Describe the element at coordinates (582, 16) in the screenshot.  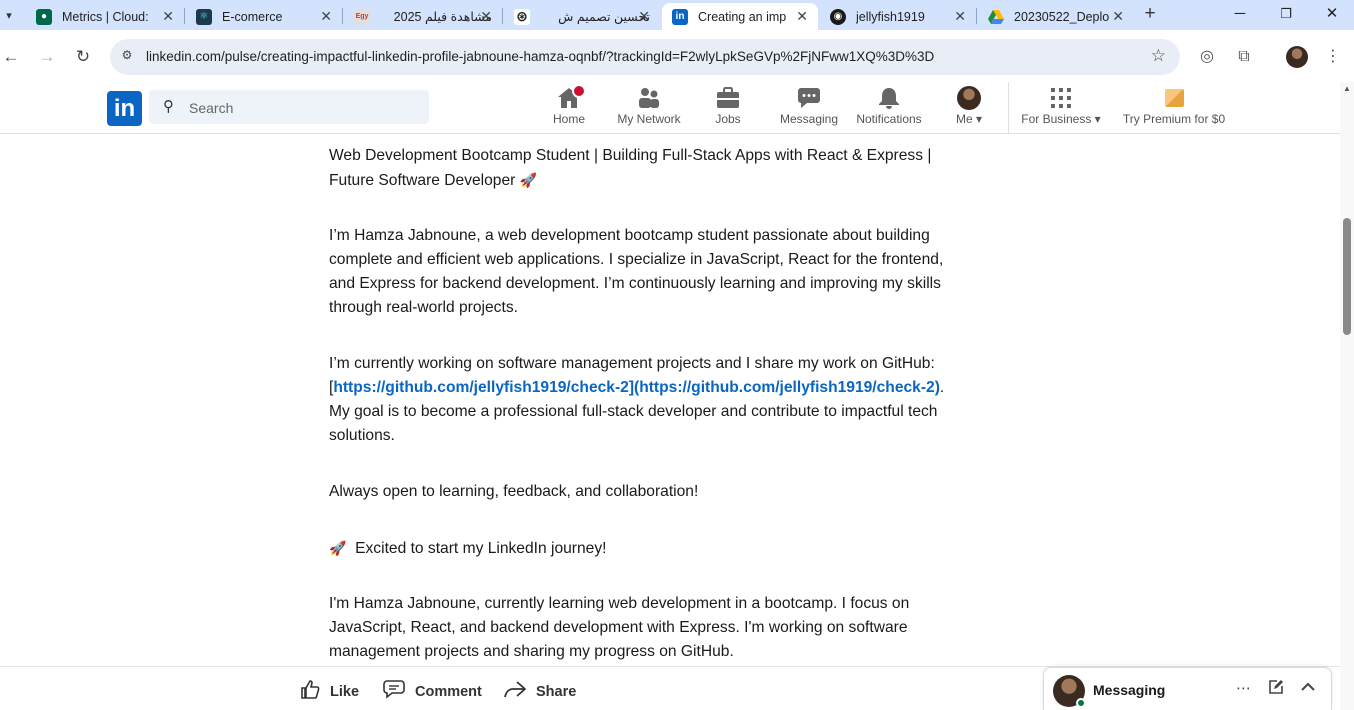
I see `browser-tab-chatgpt: ⊛ تحسين تصميم ش ✕` at that location.